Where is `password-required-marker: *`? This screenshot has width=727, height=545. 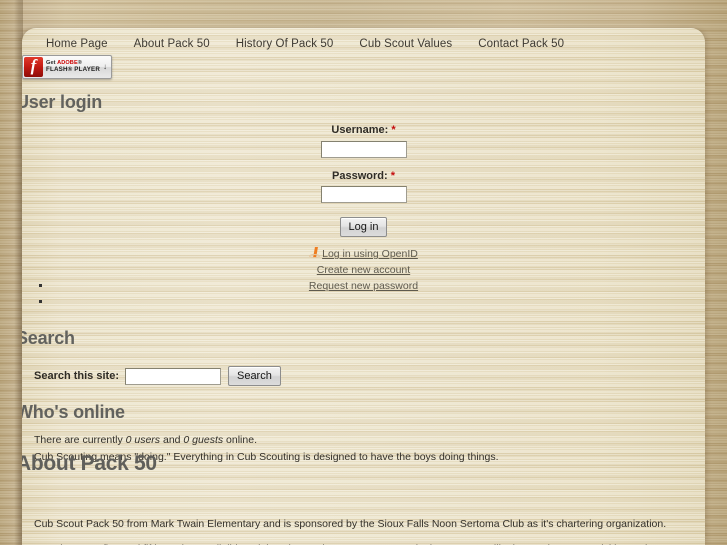
password-required-marker: * is located at coordinates (392, 175).